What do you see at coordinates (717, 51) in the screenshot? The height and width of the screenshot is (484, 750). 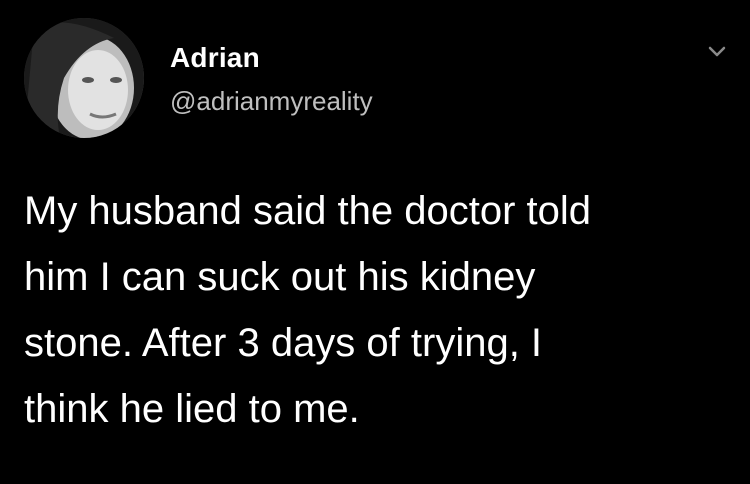 I see `chevron-down-icon` at bounding box center [717, 51].